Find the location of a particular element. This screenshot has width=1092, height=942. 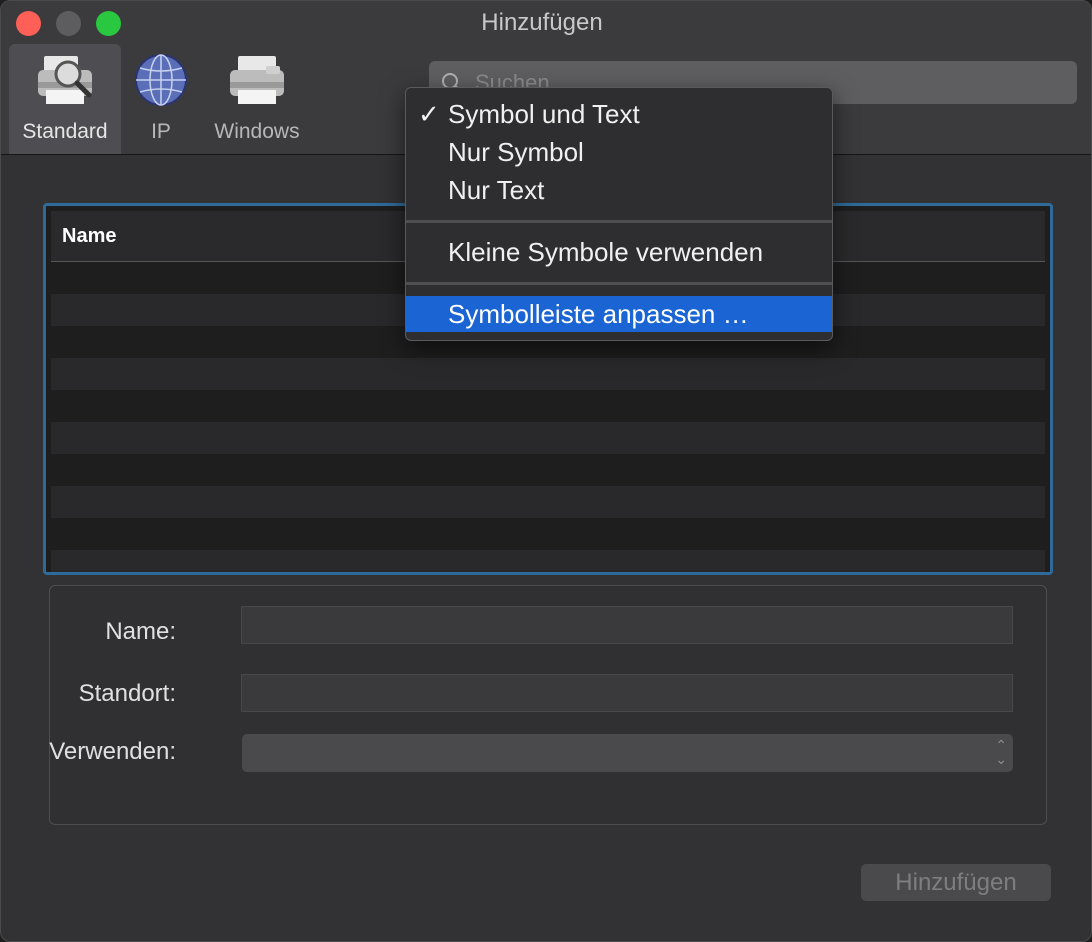

menu-item-small-icons: Kleine Symbole verwenden is located at coordinates (619, 252).